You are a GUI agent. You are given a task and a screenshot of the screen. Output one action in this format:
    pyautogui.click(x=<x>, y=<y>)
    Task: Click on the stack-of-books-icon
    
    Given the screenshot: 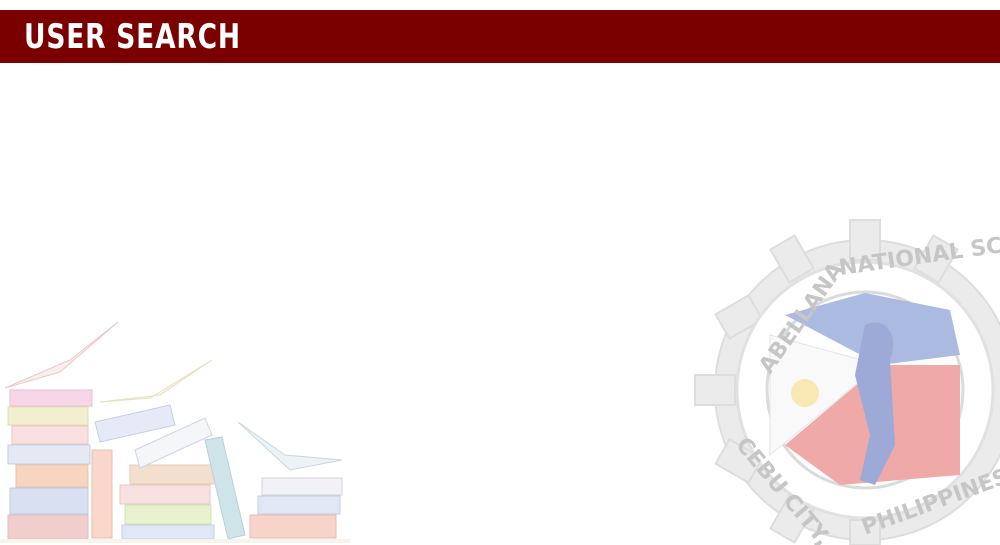 What is the action you would take?
    pyautogui.click(x=175, y=432)
    